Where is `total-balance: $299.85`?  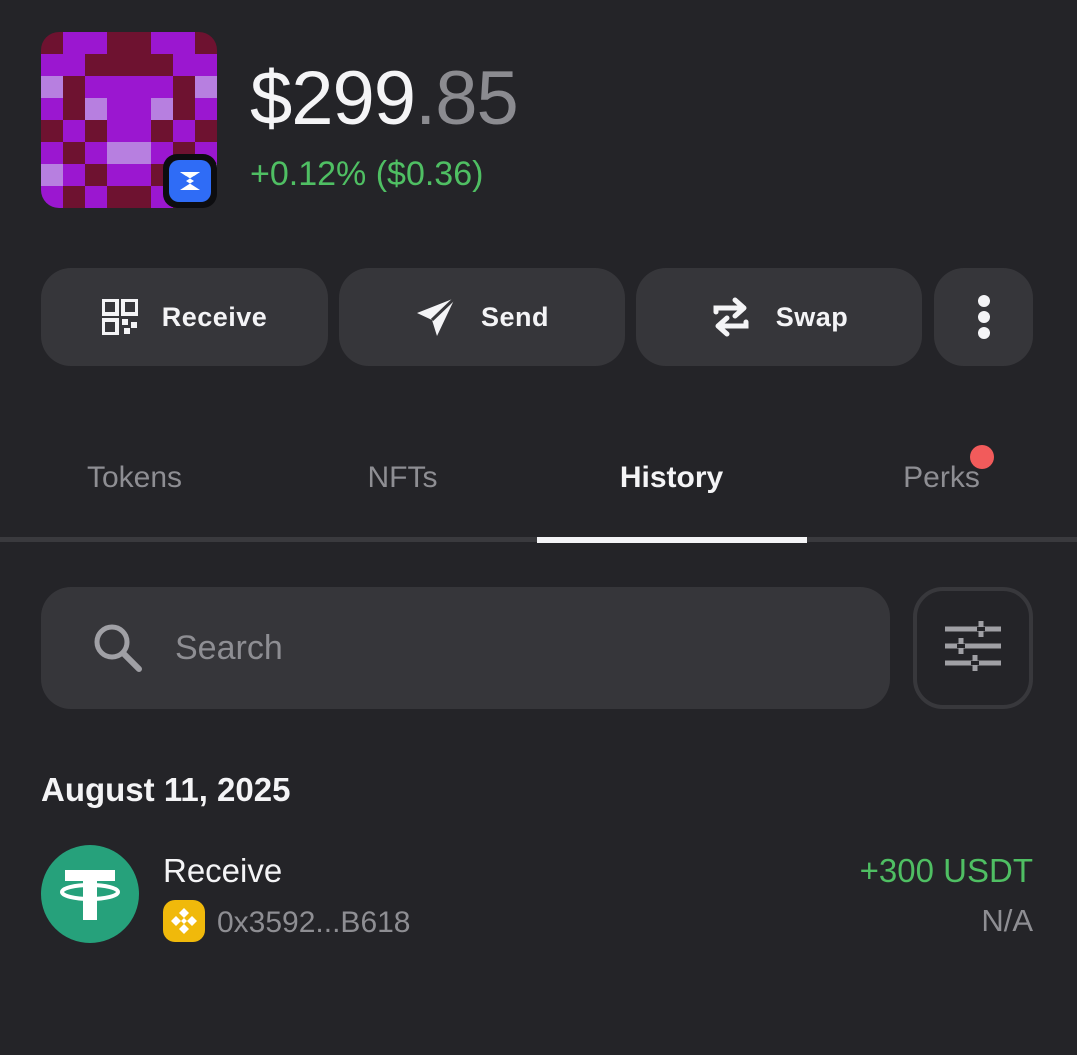 total-balance: $299.85 is located at coordinates (384, 99).